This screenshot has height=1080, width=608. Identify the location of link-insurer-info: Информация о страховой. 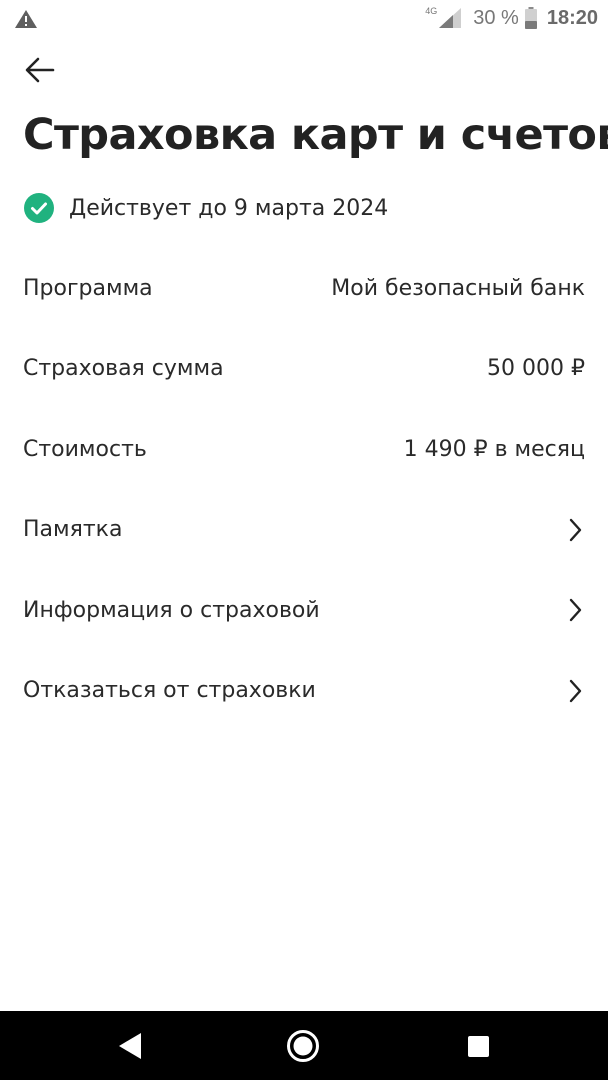
(304, 610).